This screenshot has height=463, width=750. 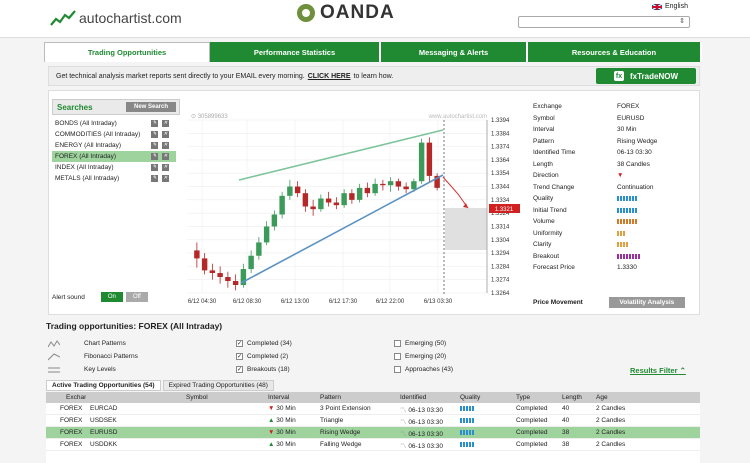 I want to click on volatility-analysis-button: Volatility Analysis, so click(x=646, y=302).